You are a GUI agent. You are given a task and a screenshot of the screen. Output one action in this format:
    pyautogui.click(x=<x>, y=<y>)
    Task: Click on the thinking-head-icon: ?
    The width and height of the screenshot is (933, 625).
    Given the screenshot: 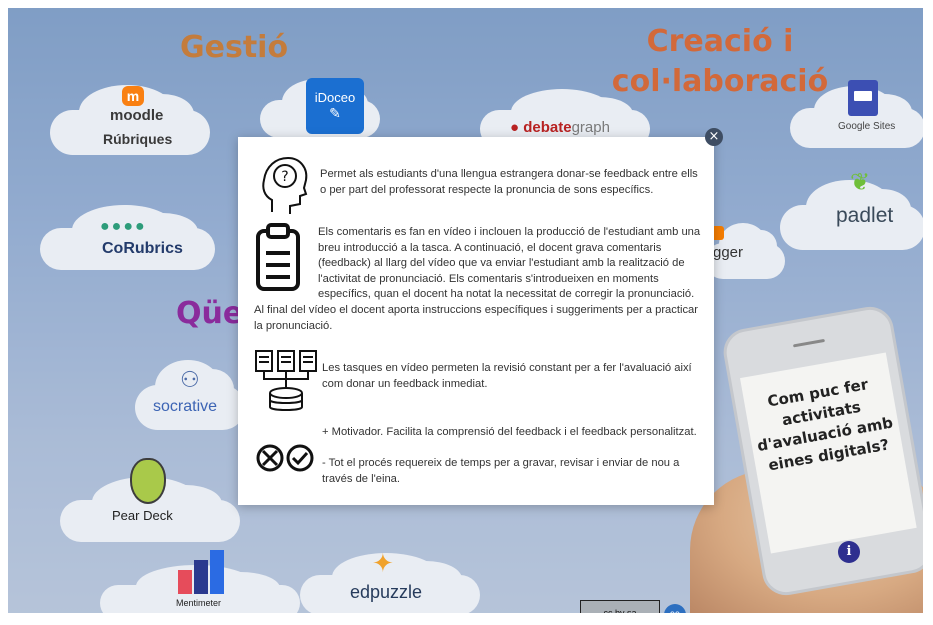 What is the action you would take?
    pyautogui.click(x=285, y=185)
    